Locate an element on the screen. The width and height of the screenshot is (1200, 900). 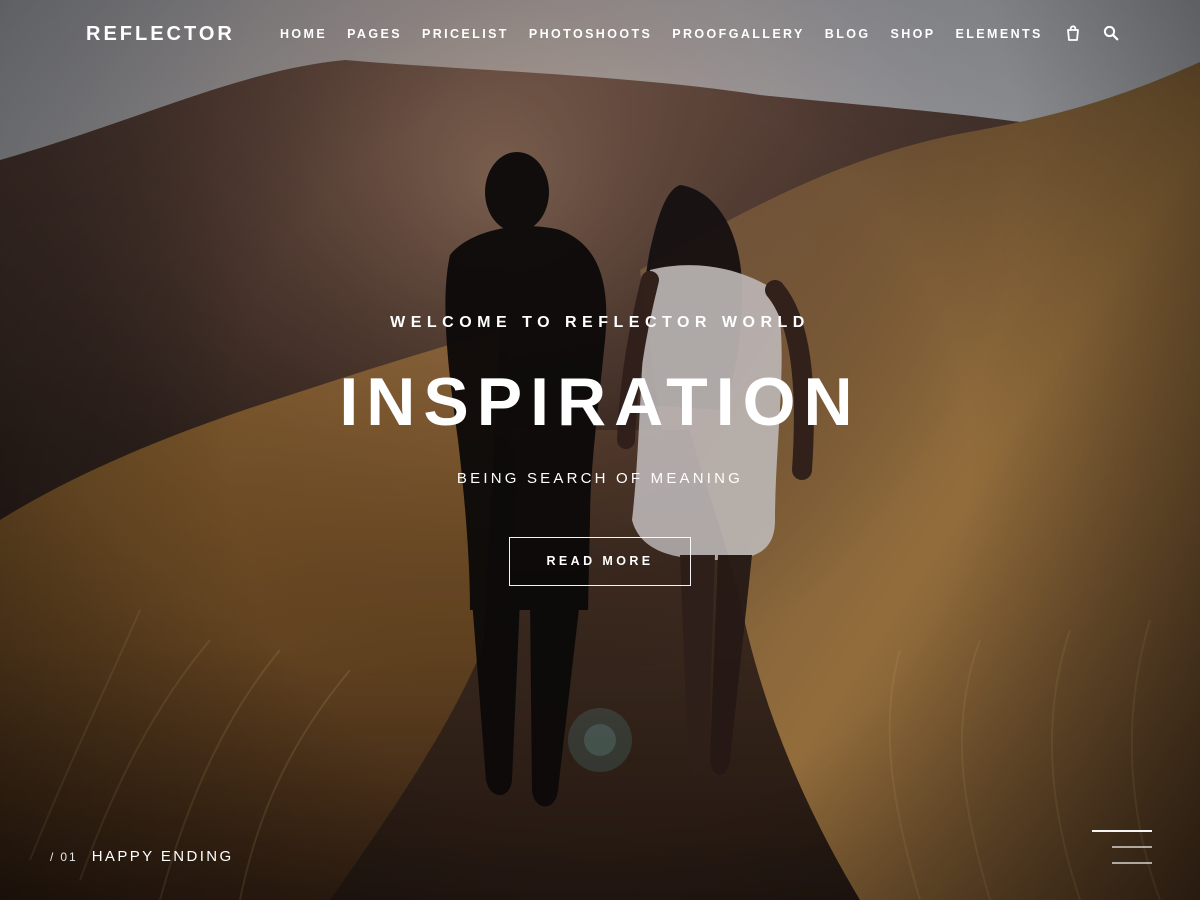
nav-item-blog: BLOG is located at coordinates (848, 35).